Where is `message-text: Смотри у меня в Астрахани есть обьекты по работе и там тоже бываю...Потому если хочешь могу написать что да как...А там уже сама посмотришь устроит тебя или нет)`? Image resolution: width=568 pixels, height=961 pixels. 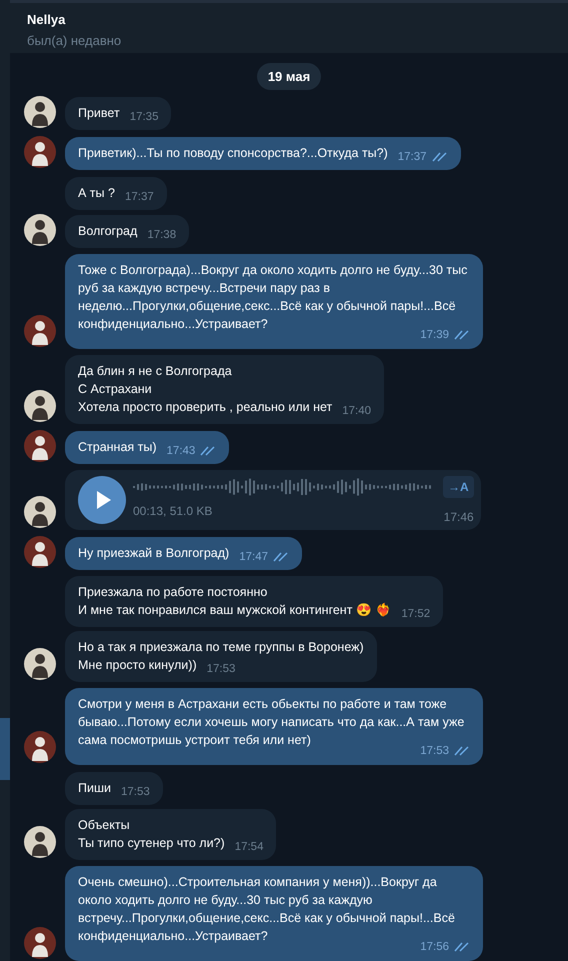 message-text: Смотри у меня в Астрахани есть обьекты по работе и там тоже бываю...Потому если хочешь могу написать что да как...А там уже сама посмотришь устроит тебя или нет) is located at coordinates (272, 721).